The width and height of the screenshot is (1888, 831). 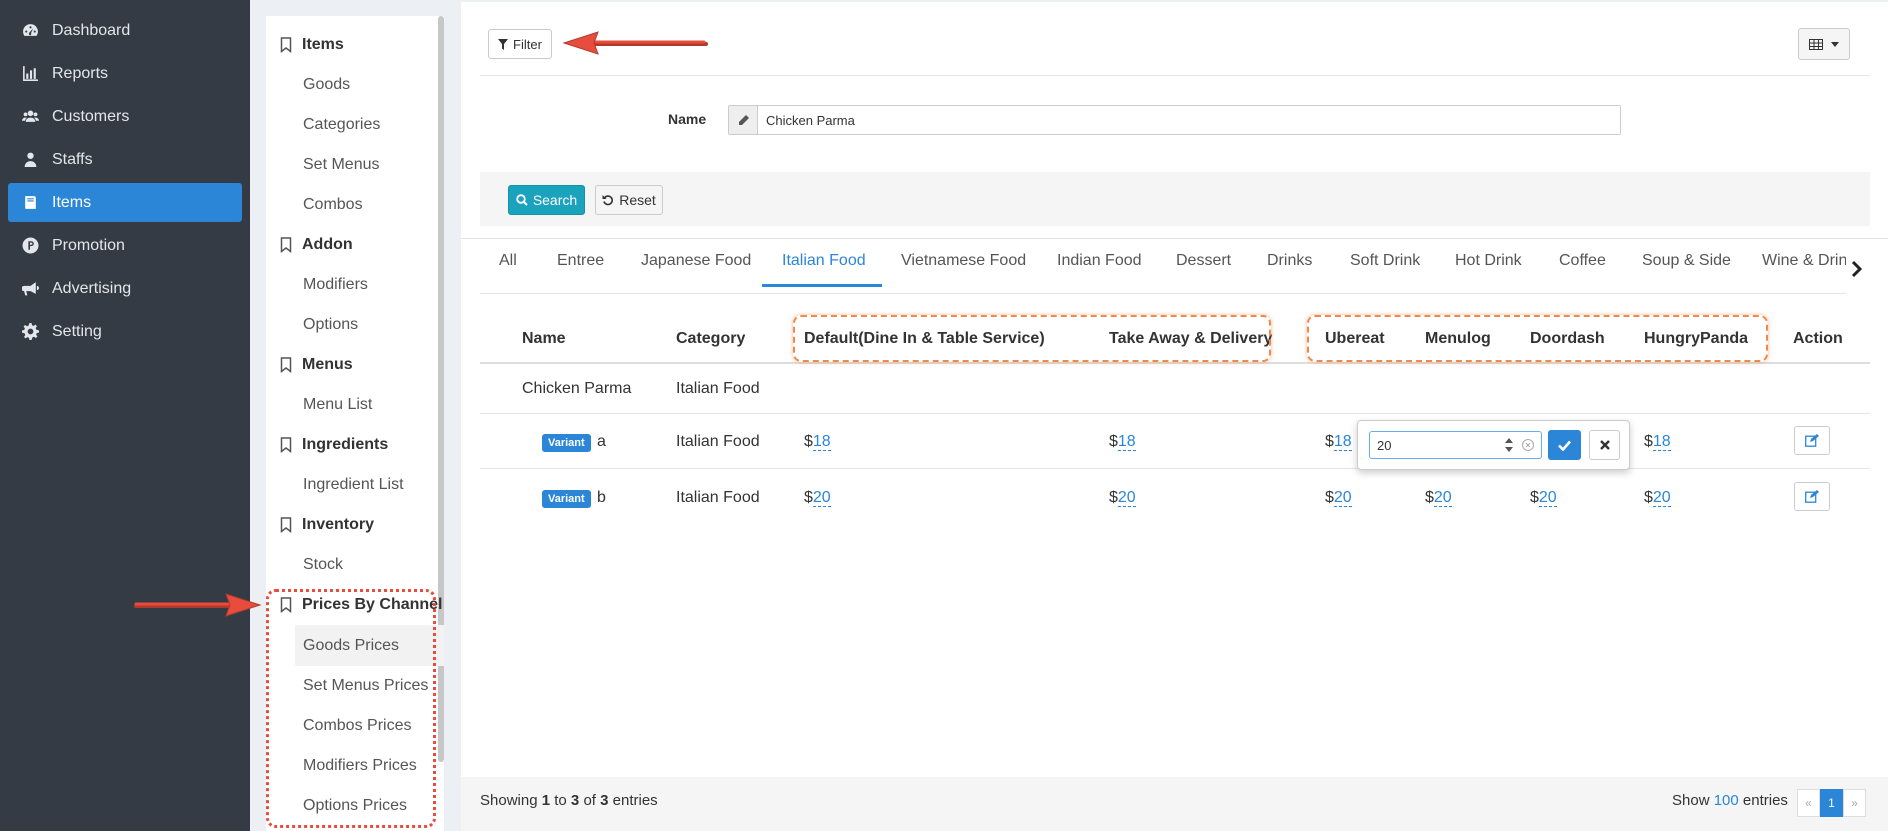 I want to click on spinner-arrows-icon, so click(x=1509, y=445).